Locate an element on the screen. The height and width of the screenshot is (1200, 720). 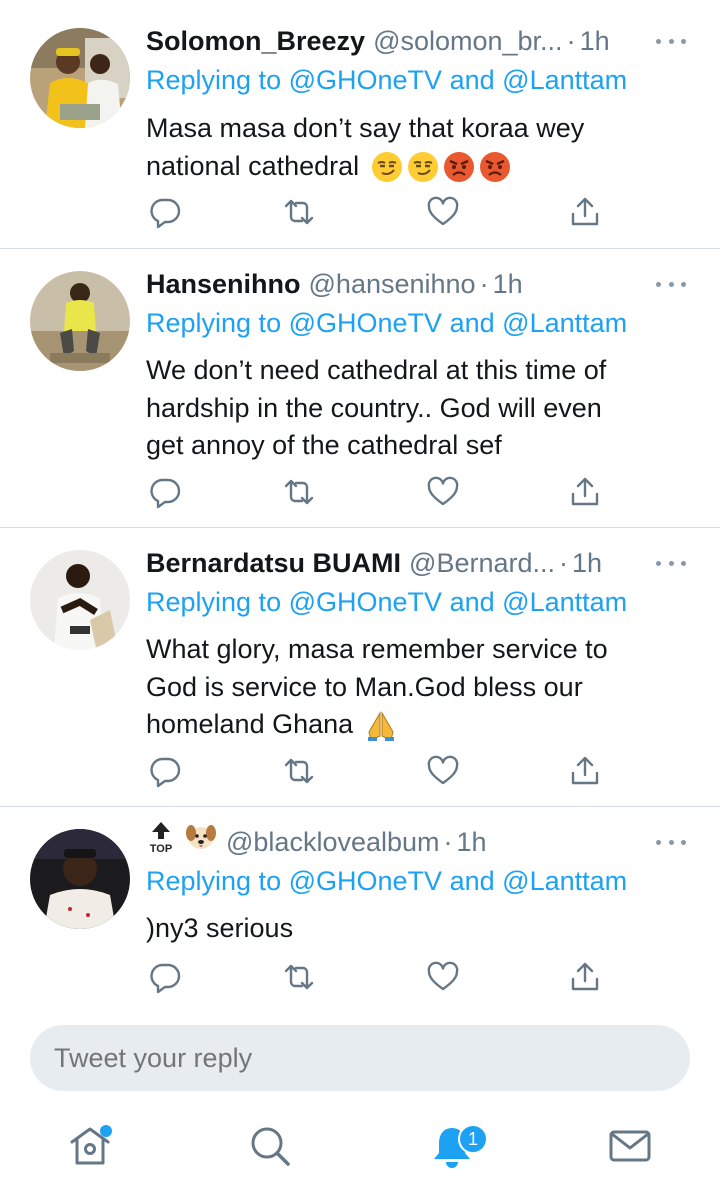
tweet-header: TOP @blackl‍ovealbum · 1h is located at coordinates (423, 842).